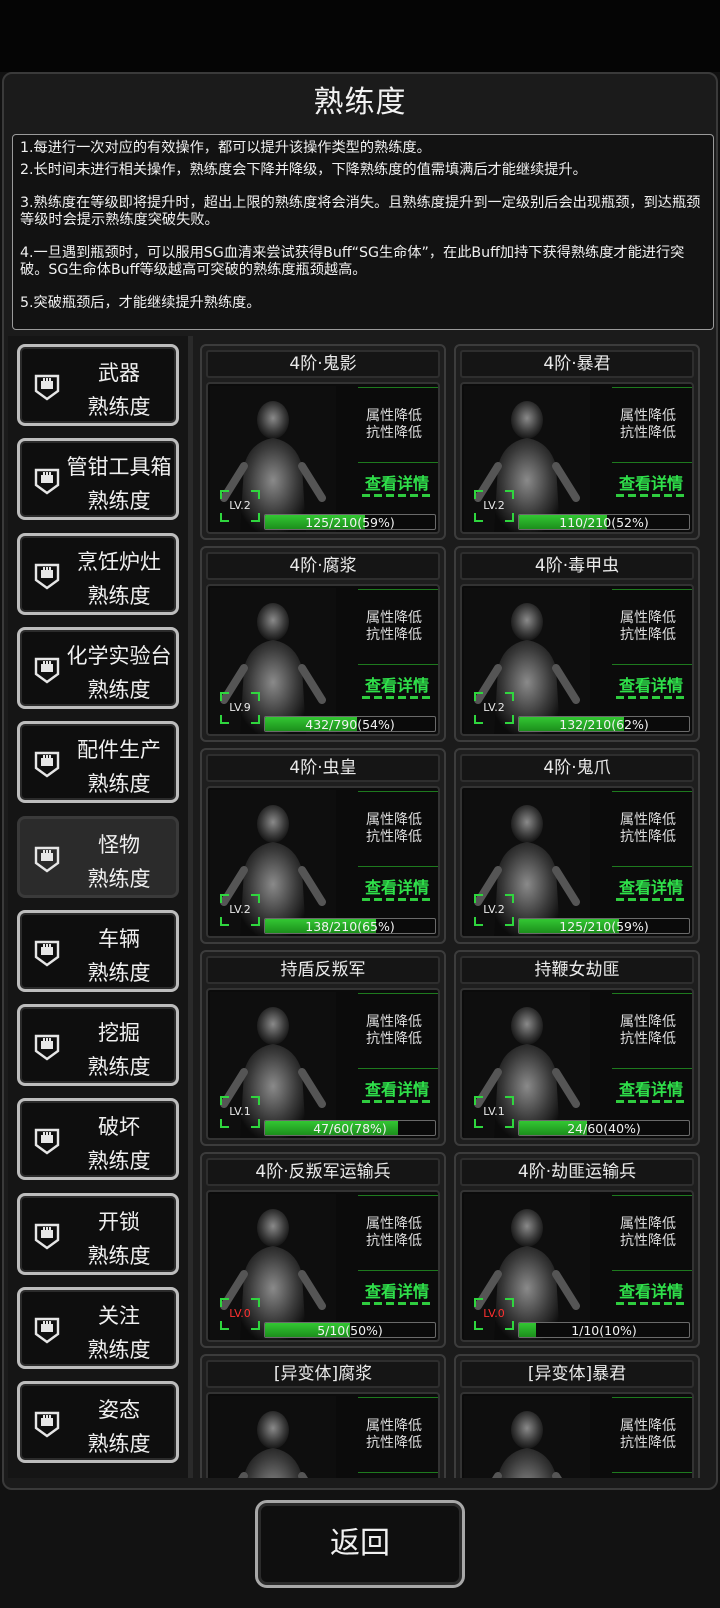  What do you see at coordinates (604, 522) in the screenshot?
I see `progress-bar: 110/210(52%)` at bounding box center [604, 522].